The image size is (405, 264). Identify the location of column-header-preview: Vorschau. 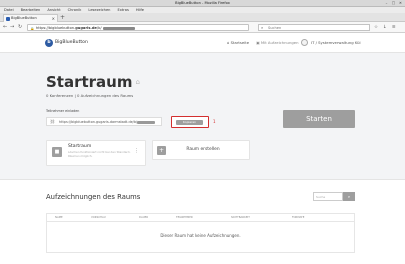
(98, 218).